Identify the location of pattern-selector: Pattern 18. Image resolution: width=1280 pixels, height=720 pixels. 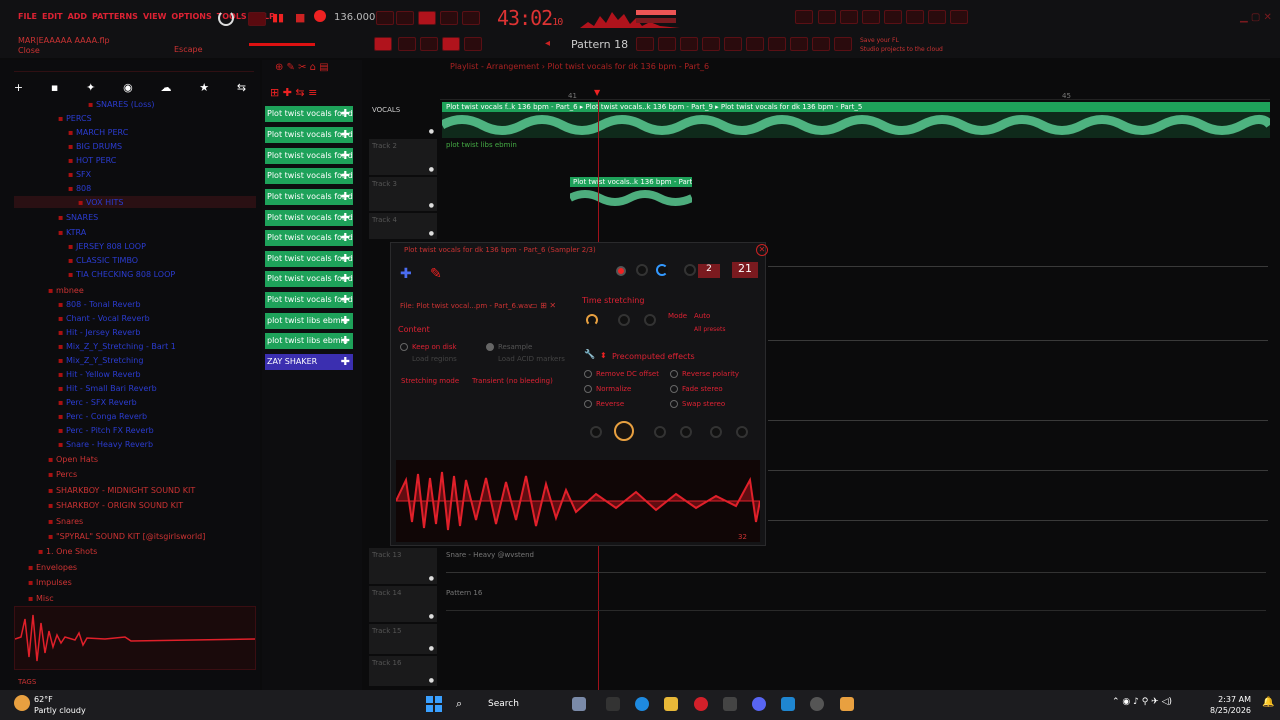
(599, 44).